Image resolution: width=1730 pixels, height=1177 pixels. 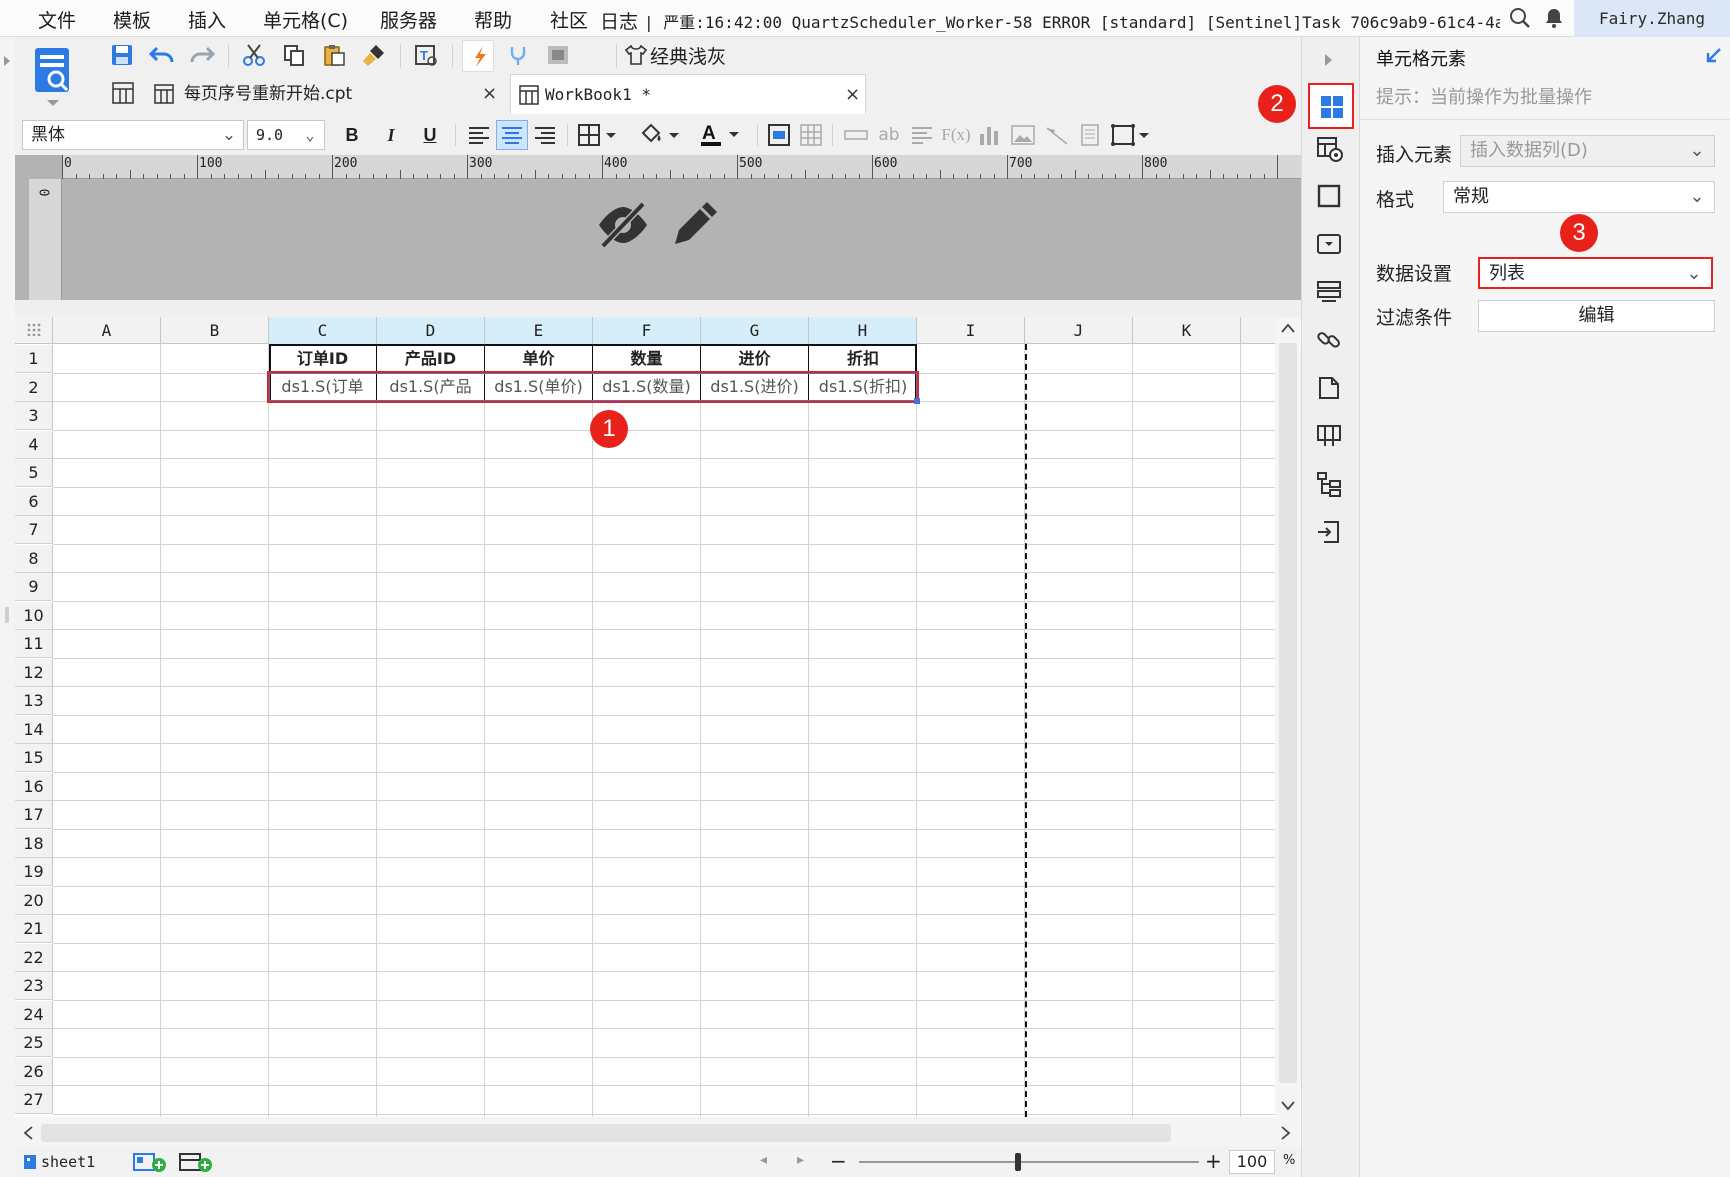 What do you see at coordinates (1596, 316) in the screenshot?
I see `filter-edit-button: 编辑` at bounding box center [1596, 316].